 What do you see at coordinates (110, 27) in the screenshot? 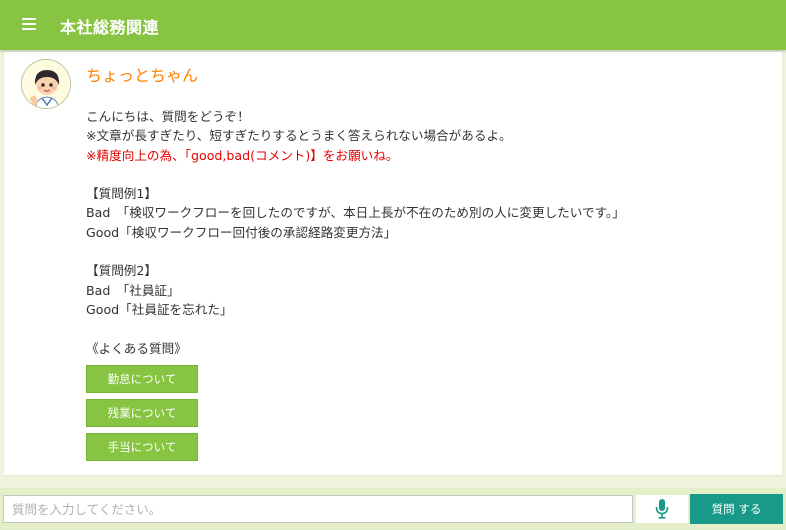
I see `page-title: 本社総務関連` at bounding box center [110, 27].